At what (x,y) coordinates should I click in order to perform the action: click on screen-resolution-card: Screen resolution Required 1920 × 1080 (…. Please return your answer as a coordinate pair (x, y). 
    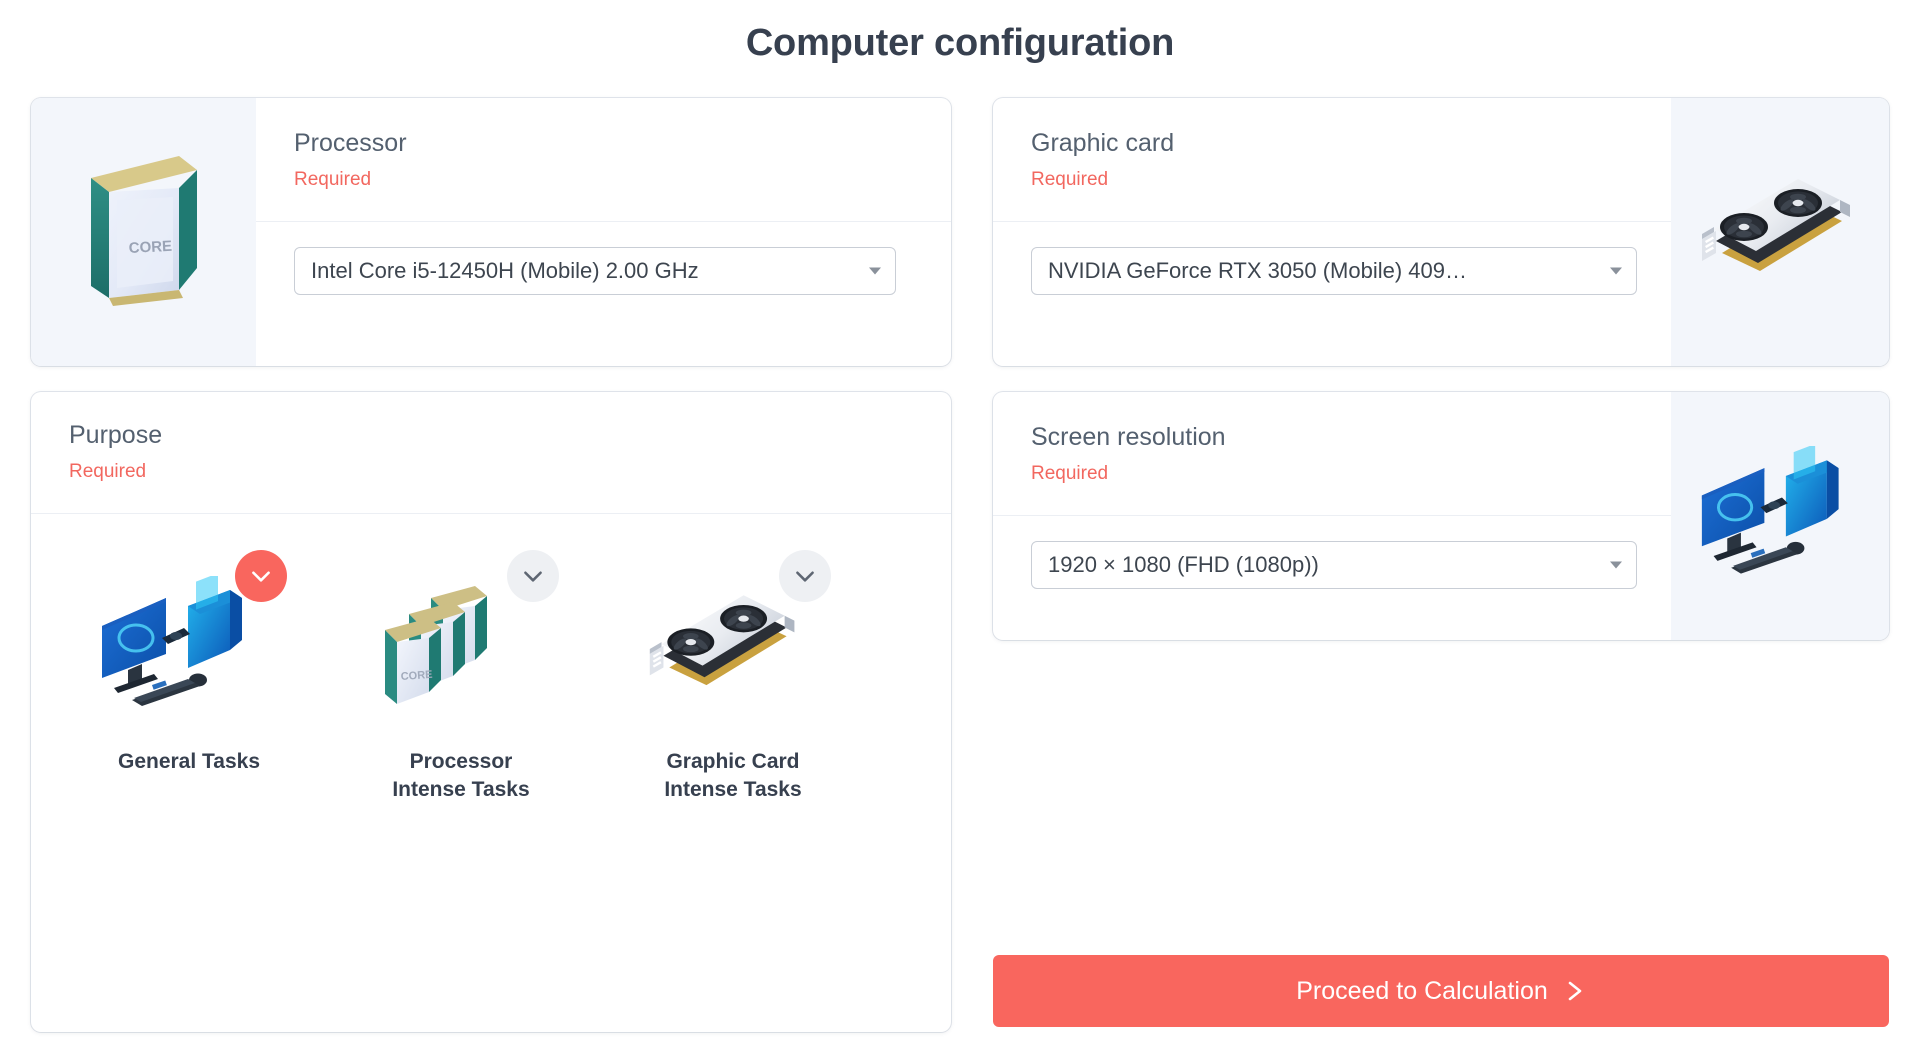
    Looking at the image, I should click on (1441, 516).